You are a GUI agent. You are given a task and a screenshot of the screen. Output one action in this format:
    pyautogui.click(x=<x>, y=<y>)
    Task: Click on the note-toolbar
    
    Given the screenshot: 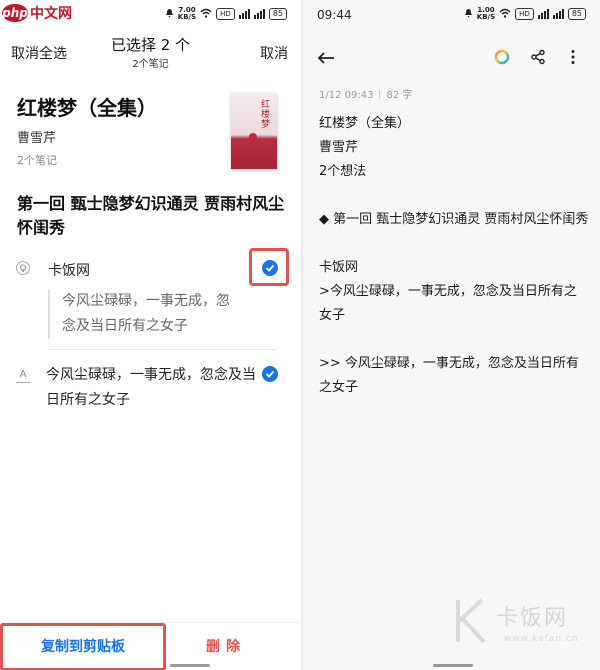 What is the action you would take?
    pyautogui.click(x=451, y=58)
    